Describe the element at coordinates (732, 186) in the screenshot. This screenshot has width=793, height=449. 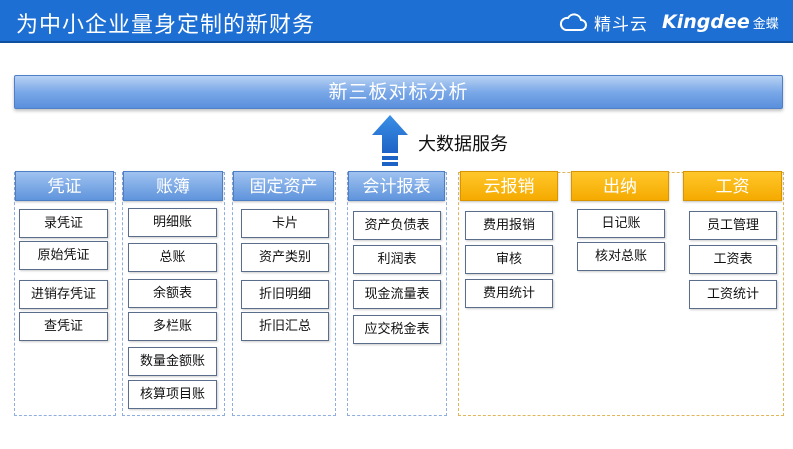
I see `column-head-payroll: 工资` at that location.